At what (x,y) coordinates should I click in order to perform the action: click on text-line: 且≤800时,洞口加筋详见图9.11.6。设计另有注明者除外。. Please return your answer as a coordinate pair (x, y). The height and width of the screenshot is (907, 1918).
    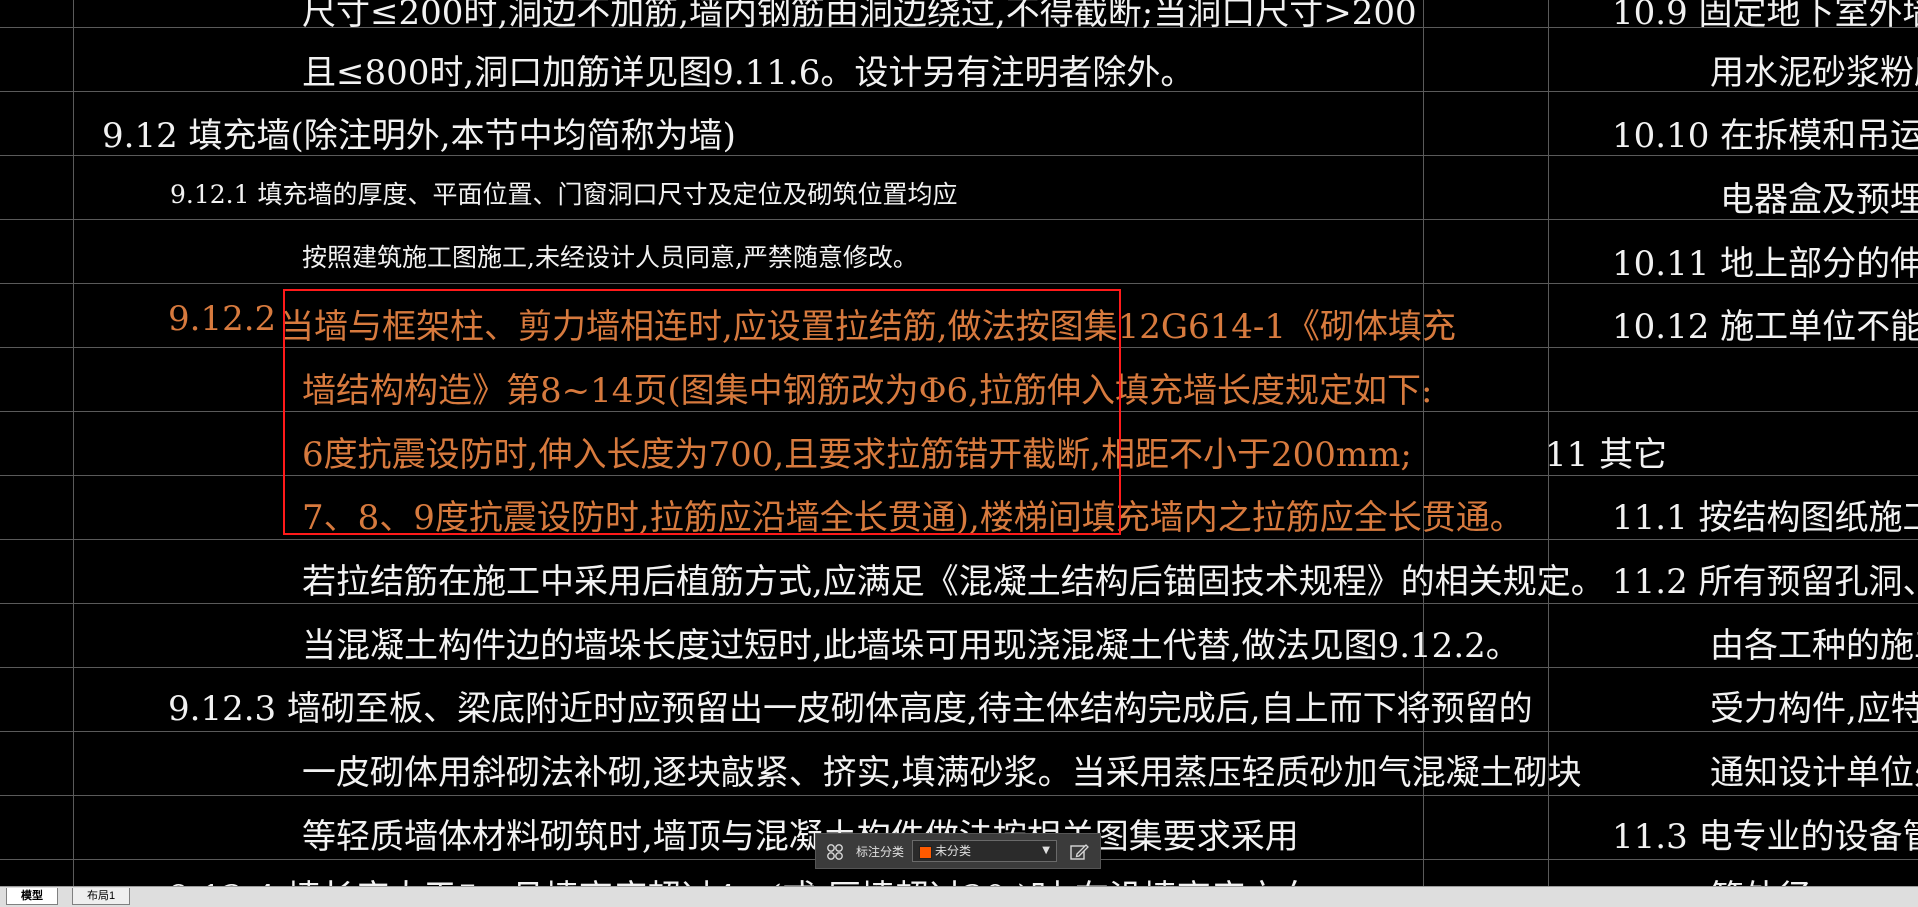
    Looking at the image, I should click on (748, 73).